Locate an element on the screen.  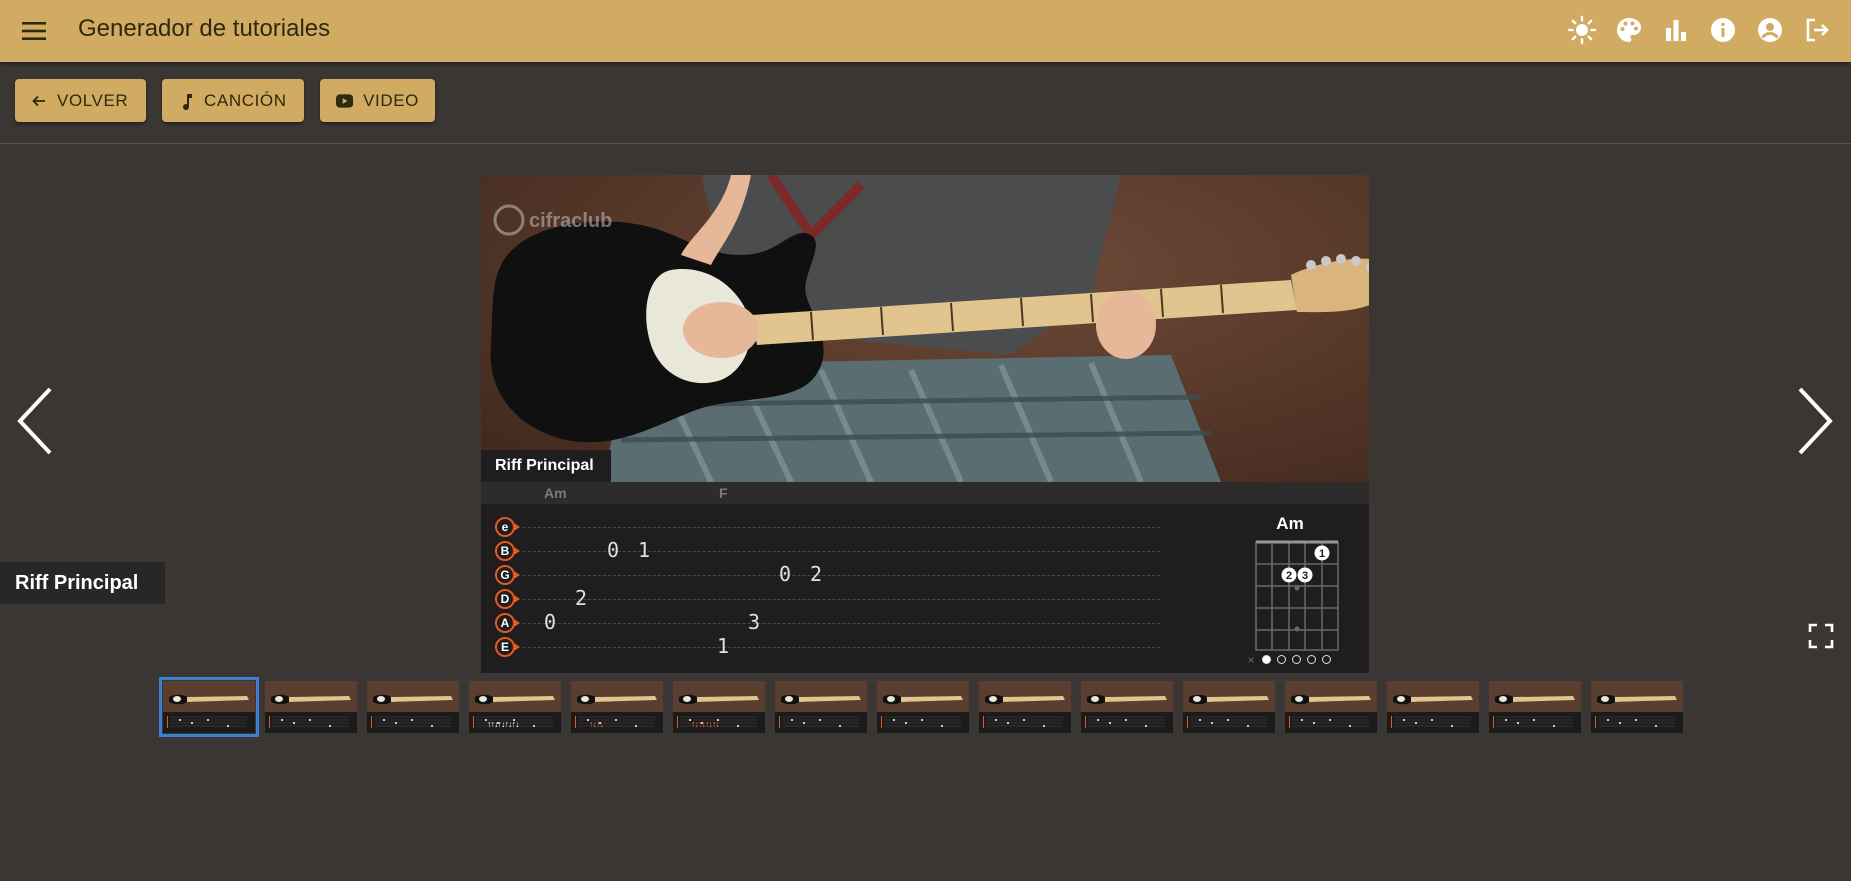
chord-page-dots is located at coordinates (1296, 659).